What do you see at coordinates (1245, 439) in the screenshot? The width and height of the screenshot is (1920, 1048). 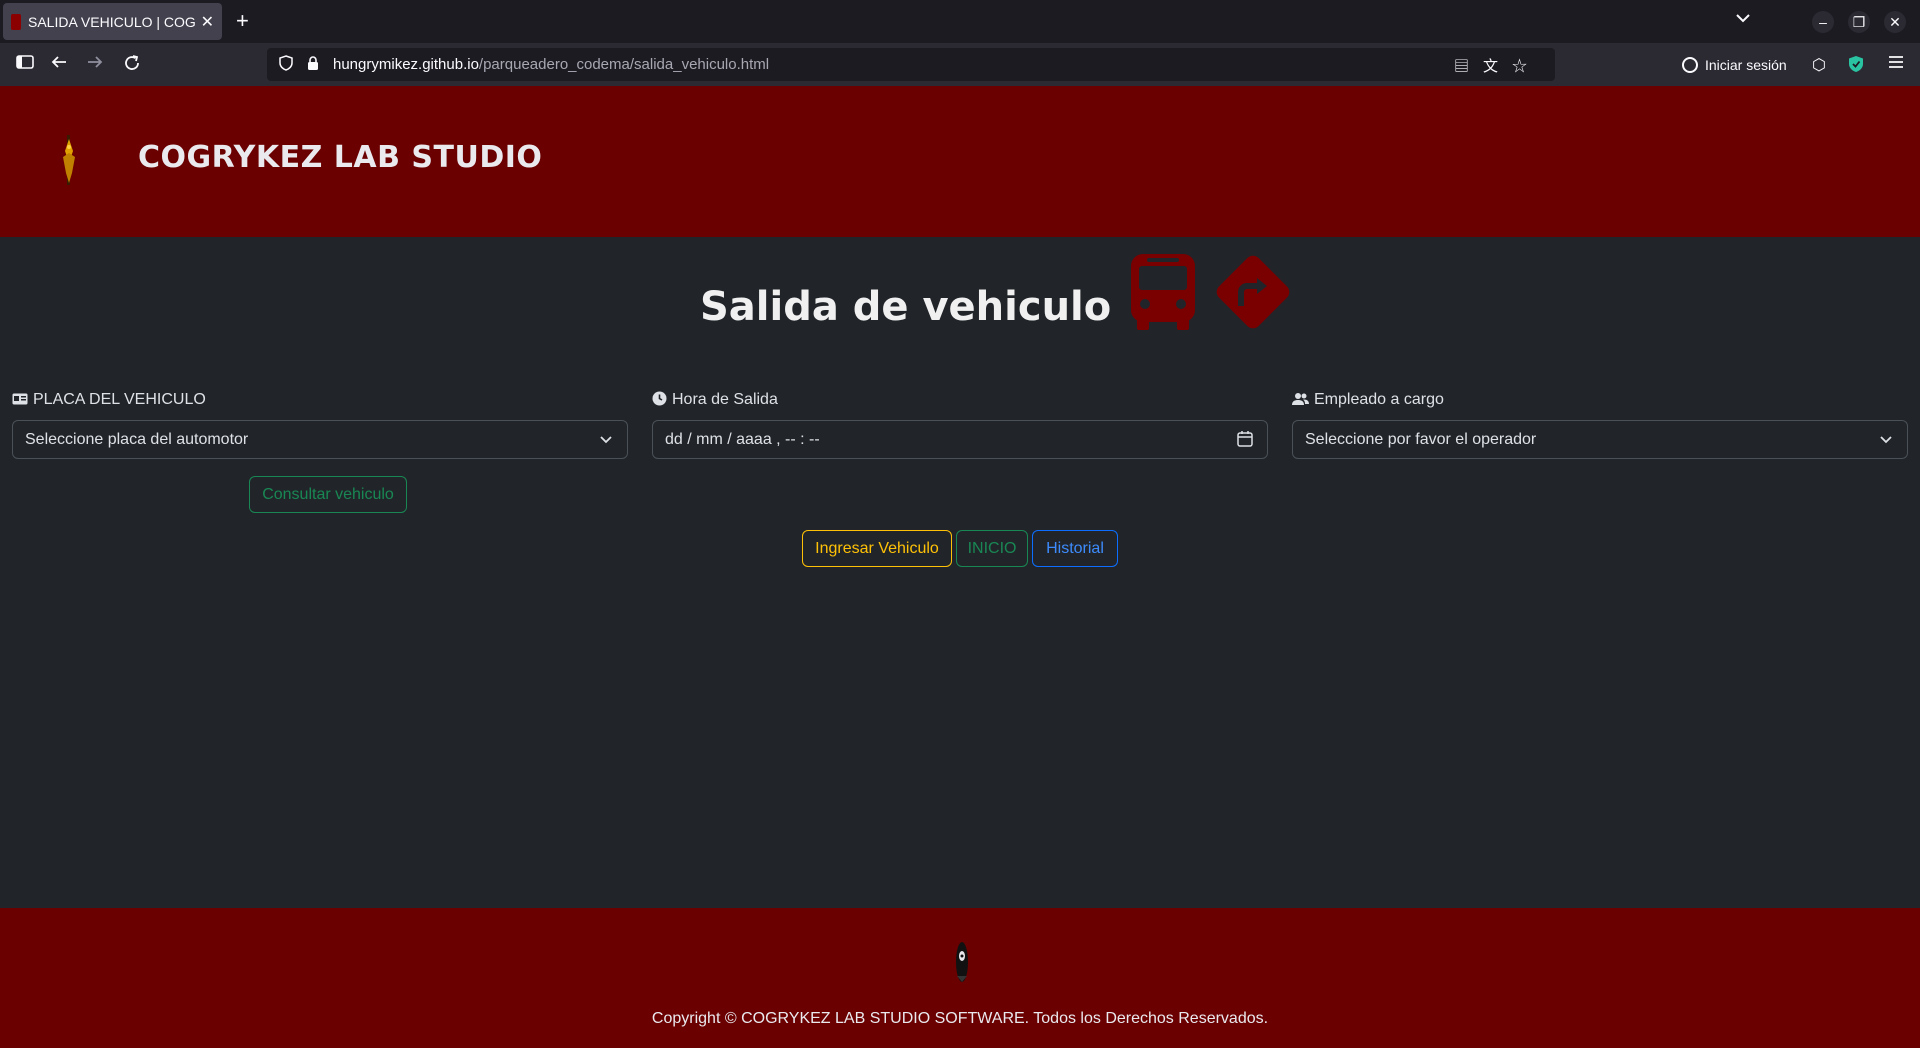 I see `calendar-icon` at bounding box center [1245, 439].